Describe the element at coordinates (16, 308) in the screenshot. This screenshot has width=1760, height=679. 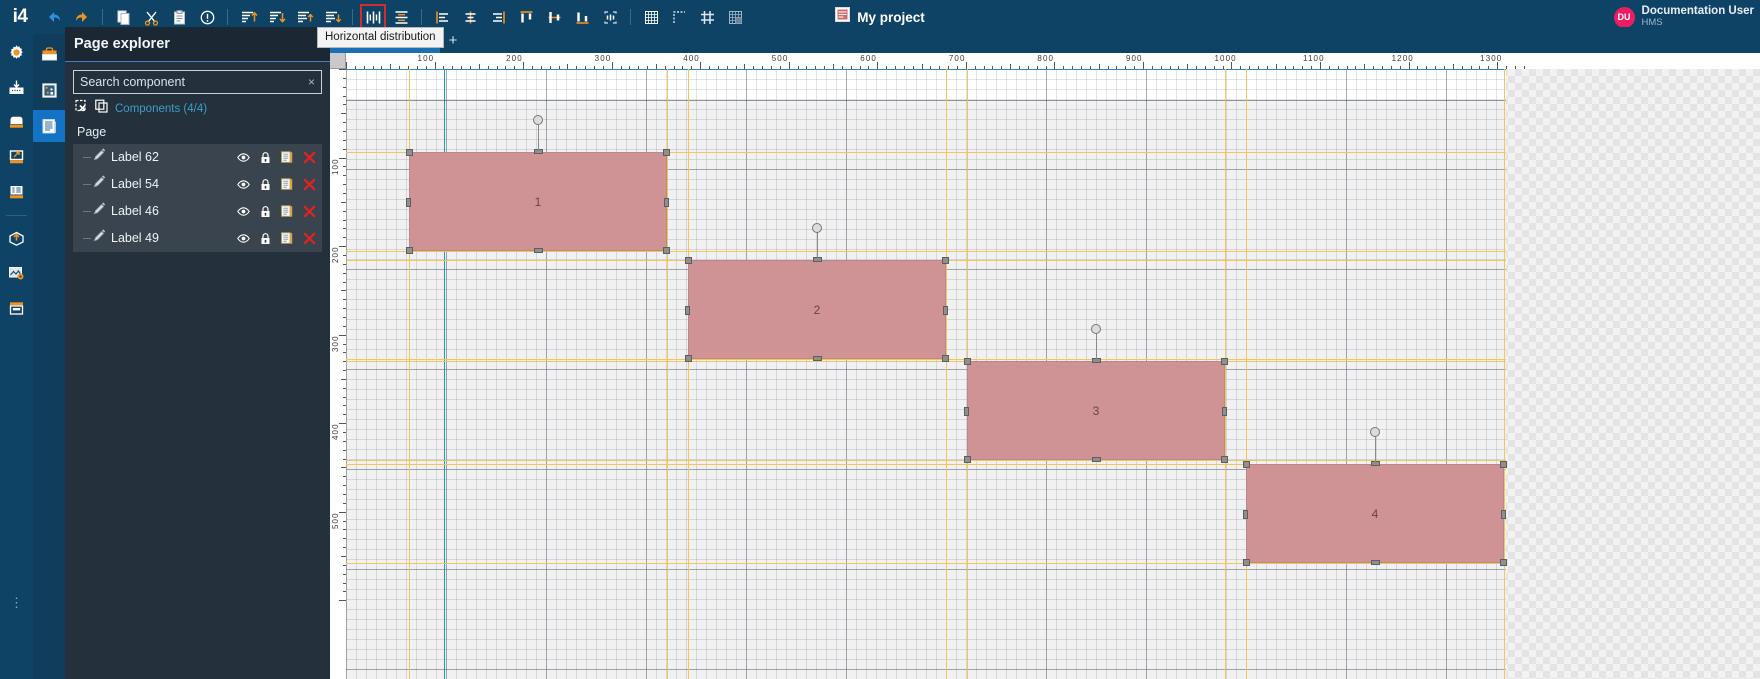
I see `sidebar-item-archive` at that location.